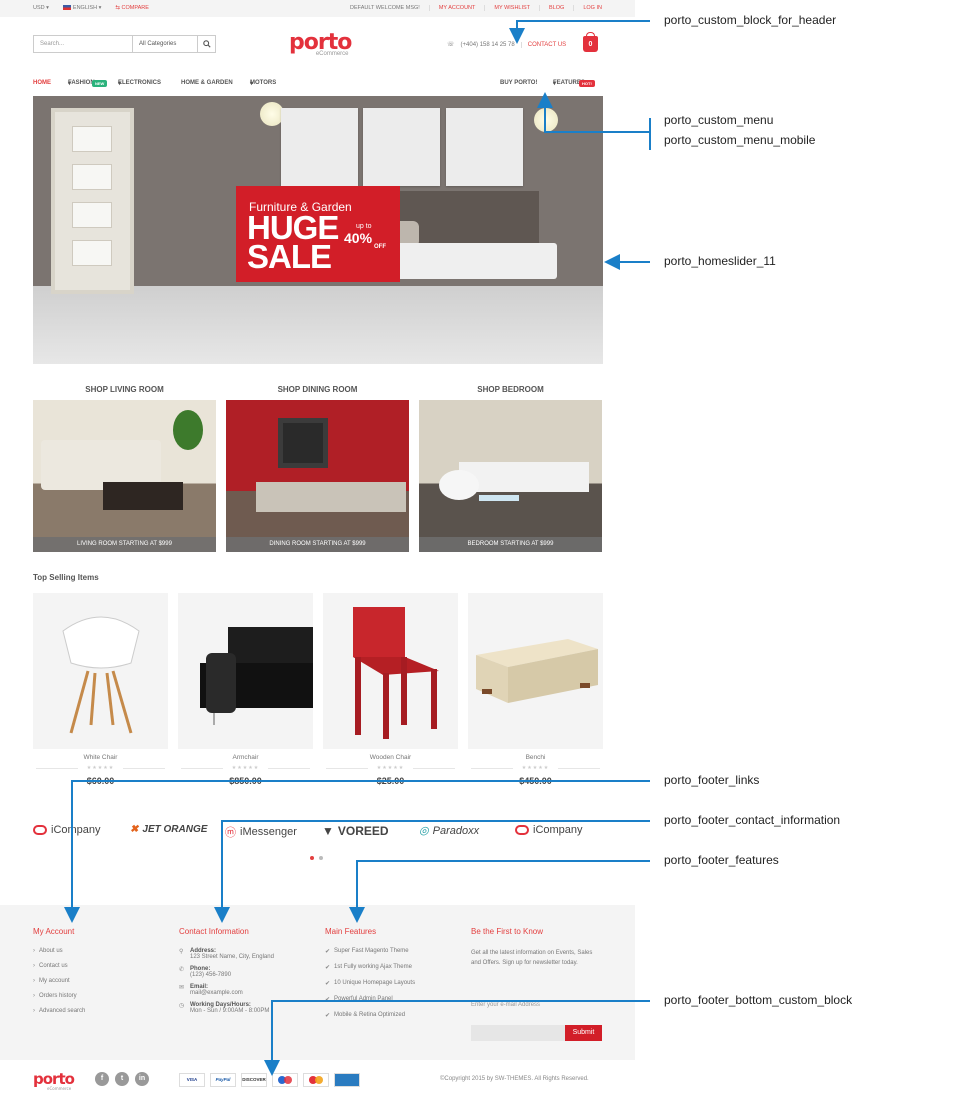 This screenshot has height=1098, width=960. I want to click on footer-link-label: About us, so click(51, 951).